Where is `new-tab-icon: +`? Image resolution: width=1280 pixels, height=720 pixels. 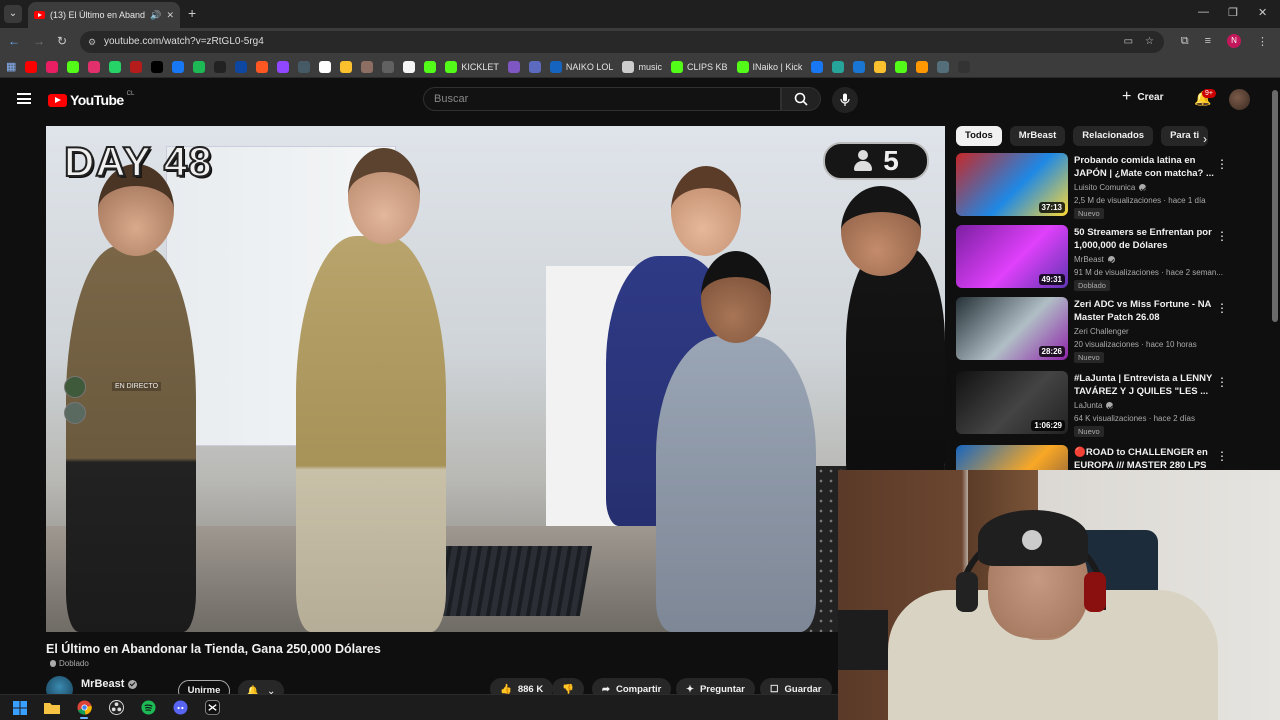
new-tab-icon: + is located at coordinates (192, 13).